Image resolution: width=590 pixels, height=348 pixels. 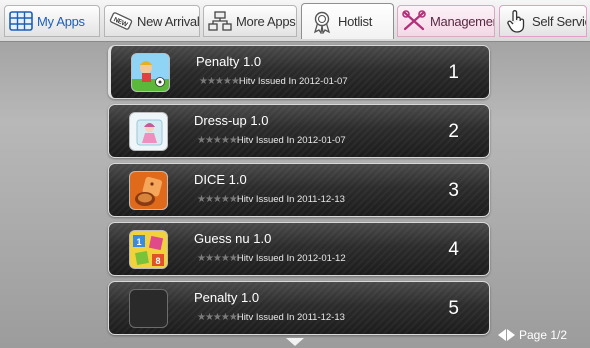 I want to click on rank-number: 3, so click(x=453, y=190).